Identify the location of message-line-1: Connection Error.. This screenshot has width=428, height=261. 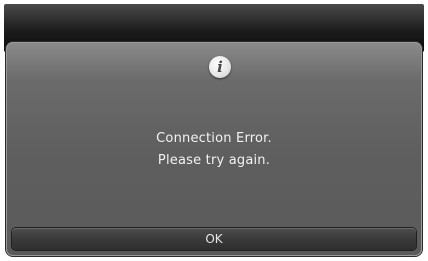
(214, 138).